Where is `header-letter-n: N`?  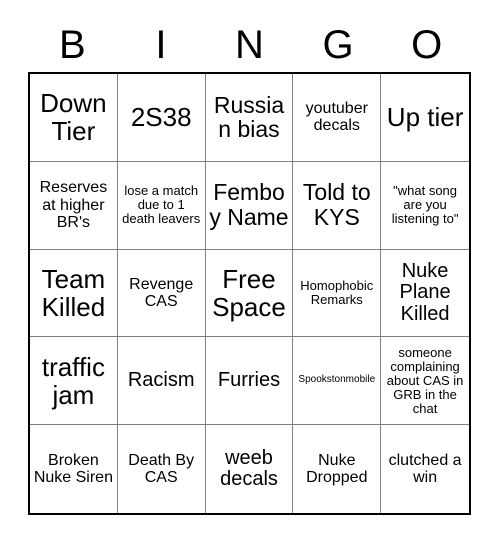 header-letter-n: N is located at coordinates (249, 45).